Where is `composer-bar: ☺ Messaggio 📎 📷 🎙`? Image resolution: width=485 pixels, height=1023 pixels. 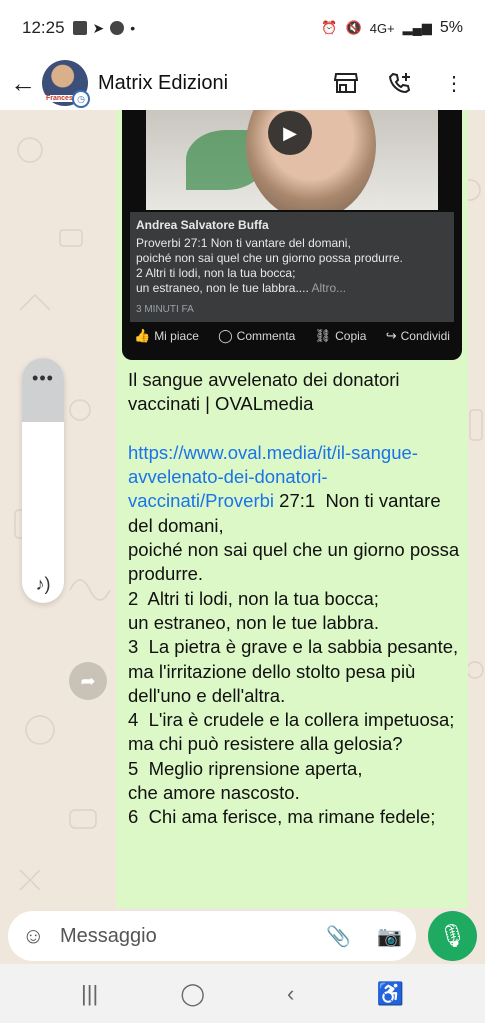 composer-bar: ☺ Messaggio 📎 📷 🎙 is located at coordinates (242, 936).